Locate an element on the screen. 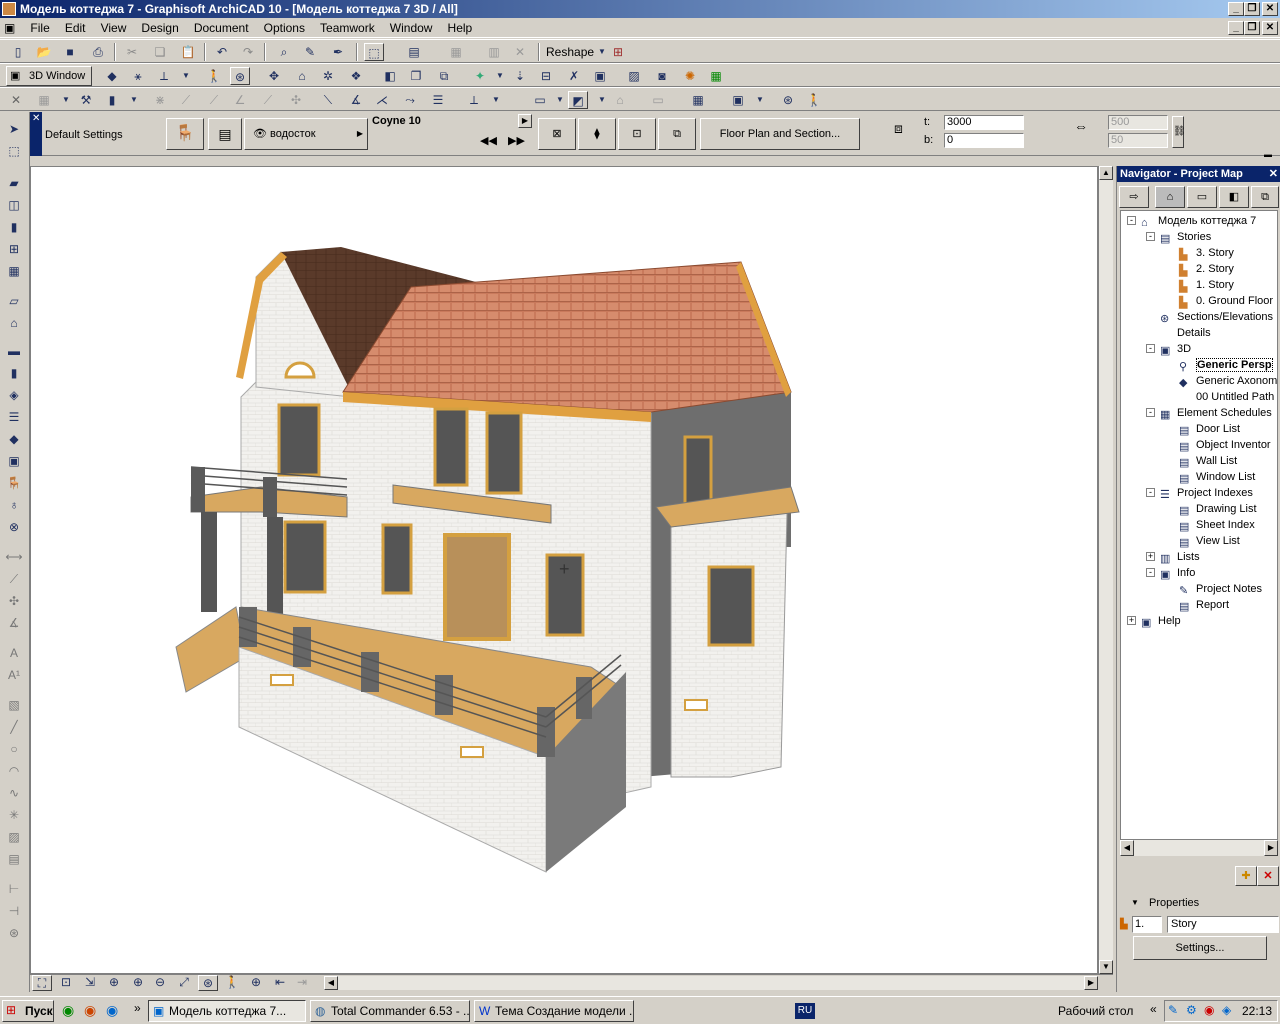 Image resolution: width=1280 pixels, height=1024 pixels. scroll-down-icon: ▼ is located at coordinates (1106, 967).